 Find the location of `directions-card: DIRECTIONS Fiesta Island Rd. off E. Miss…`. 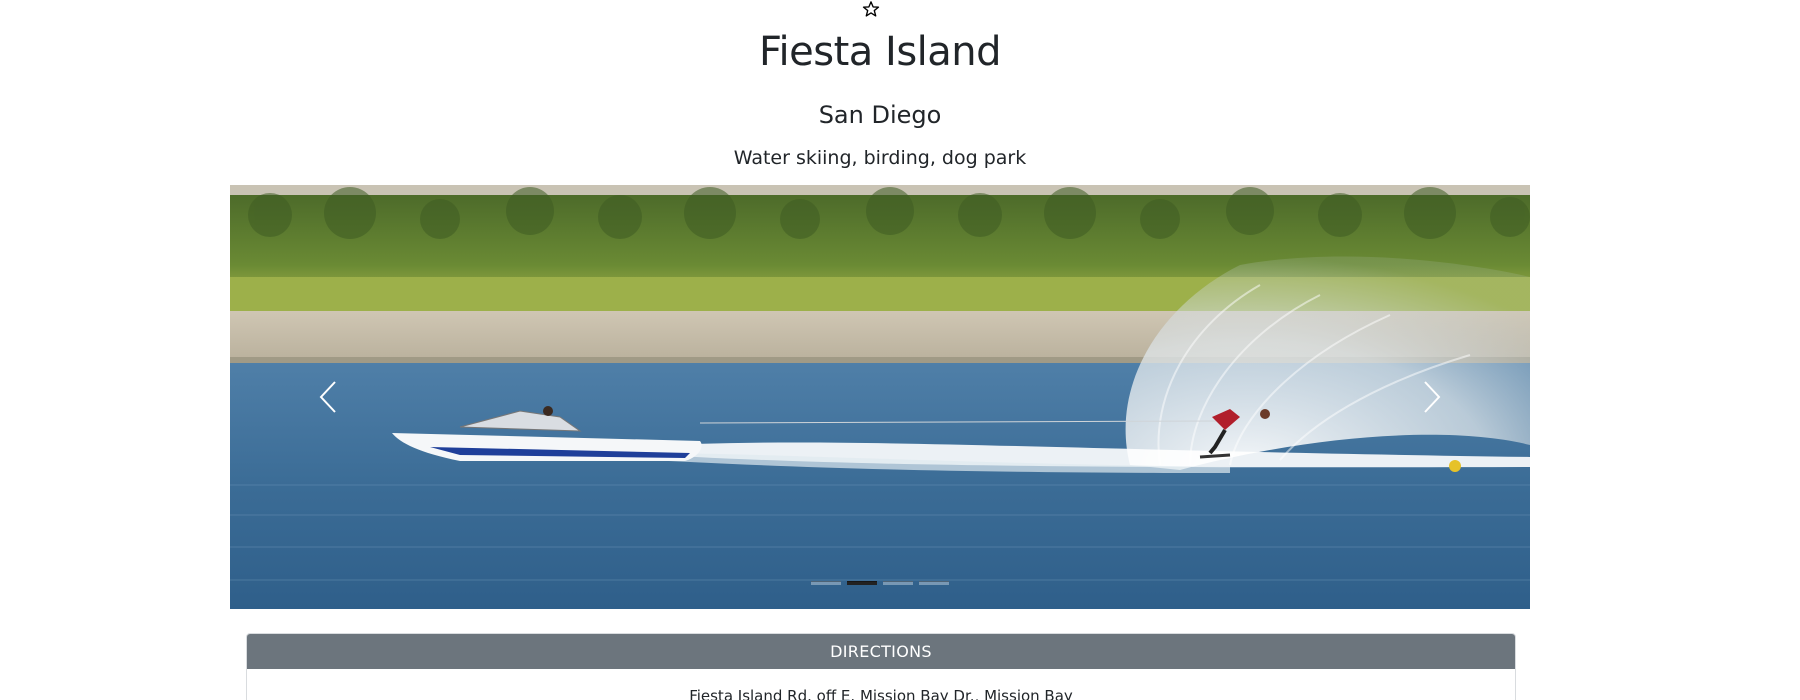

directions-card: DIRECTIONS Fiesta Island Rd. off E. Miss… is located at coordinates (881, 666).